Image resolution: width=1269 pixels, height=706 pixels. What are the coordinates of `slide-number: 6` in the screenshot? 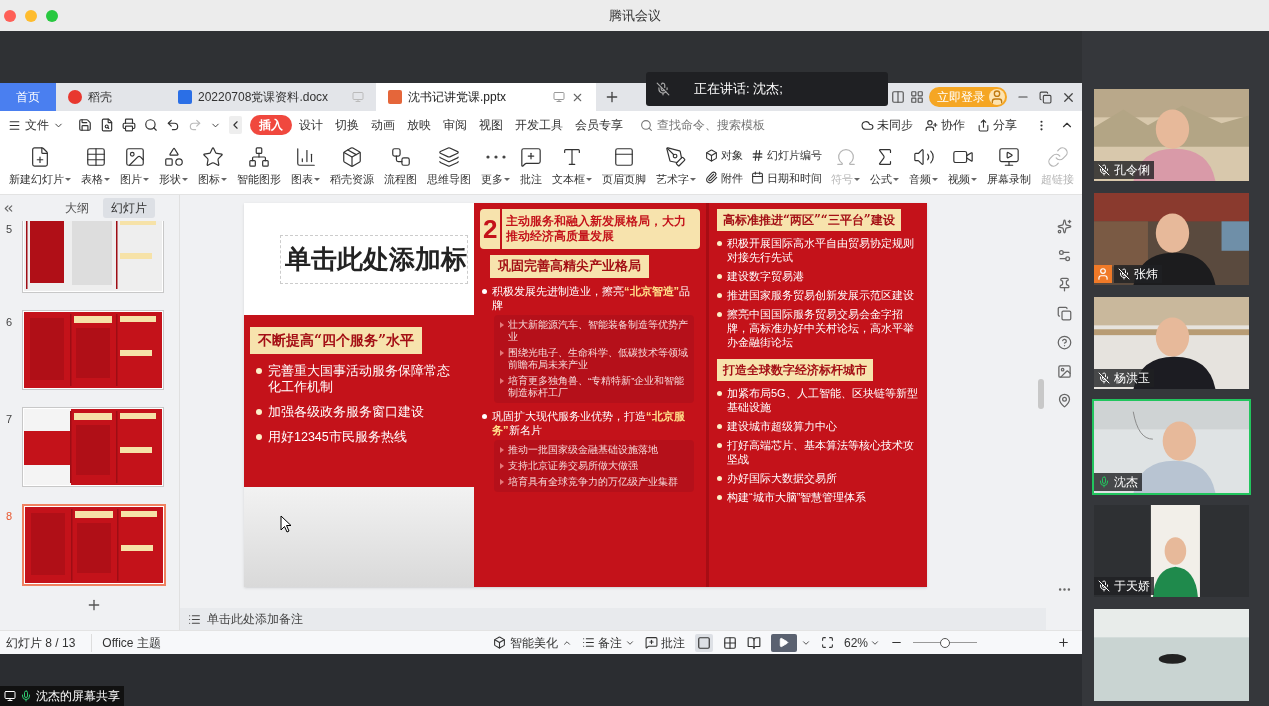 It's located at (10, 322).